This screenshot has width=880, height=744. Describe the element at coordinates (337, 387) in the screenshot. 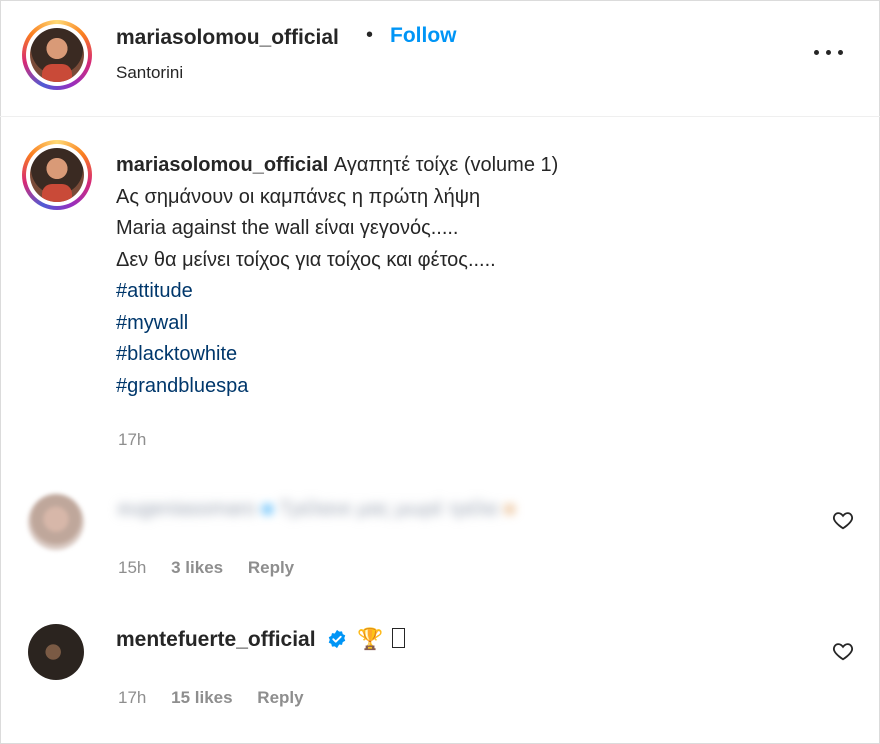

I see `hashtag-link: #grandbluespa` at that location.